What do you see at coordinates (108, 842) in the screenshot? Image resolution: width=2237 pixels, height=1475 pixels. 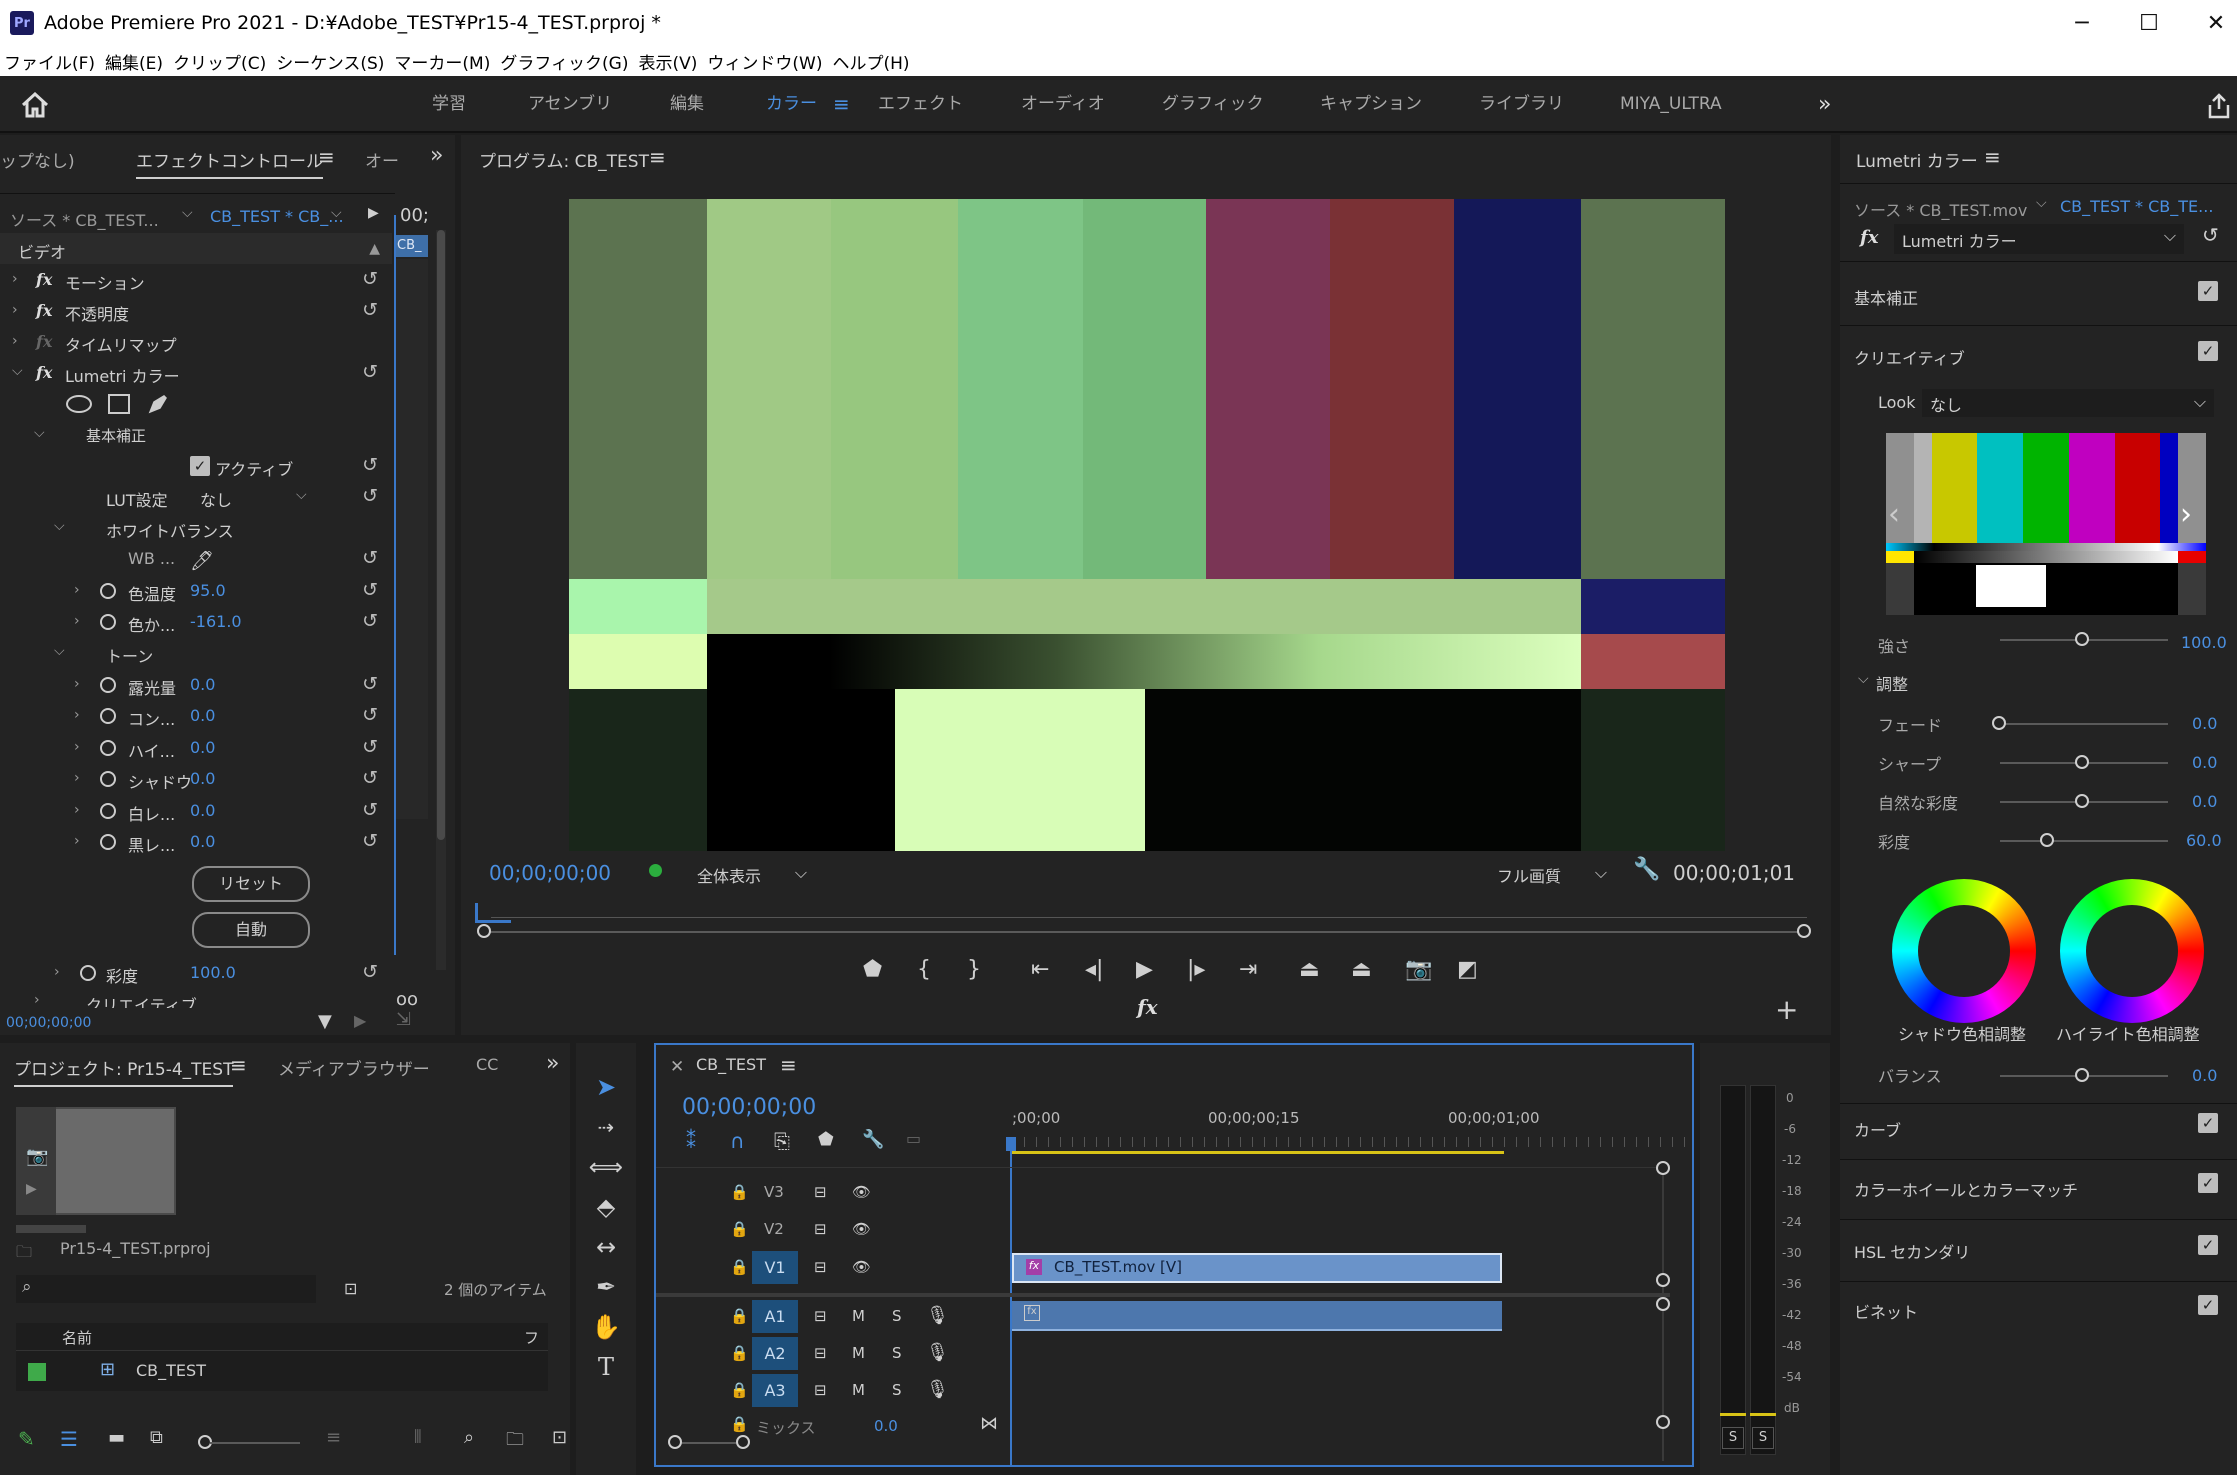 I see `blacks-stopwatch-icon` at bounding box center [108, 842].